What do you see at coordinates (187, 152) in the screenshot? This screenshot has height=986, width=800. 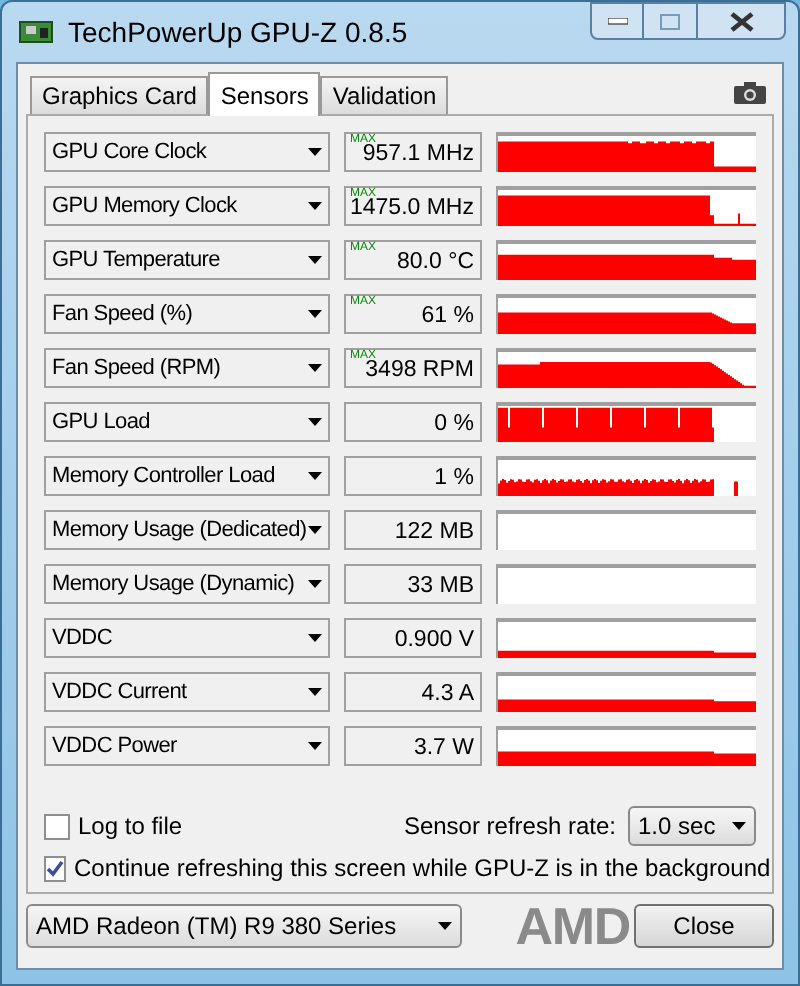 I see `sensor-dropdown: GPU Core Clock` at bounding box center [187, 152].